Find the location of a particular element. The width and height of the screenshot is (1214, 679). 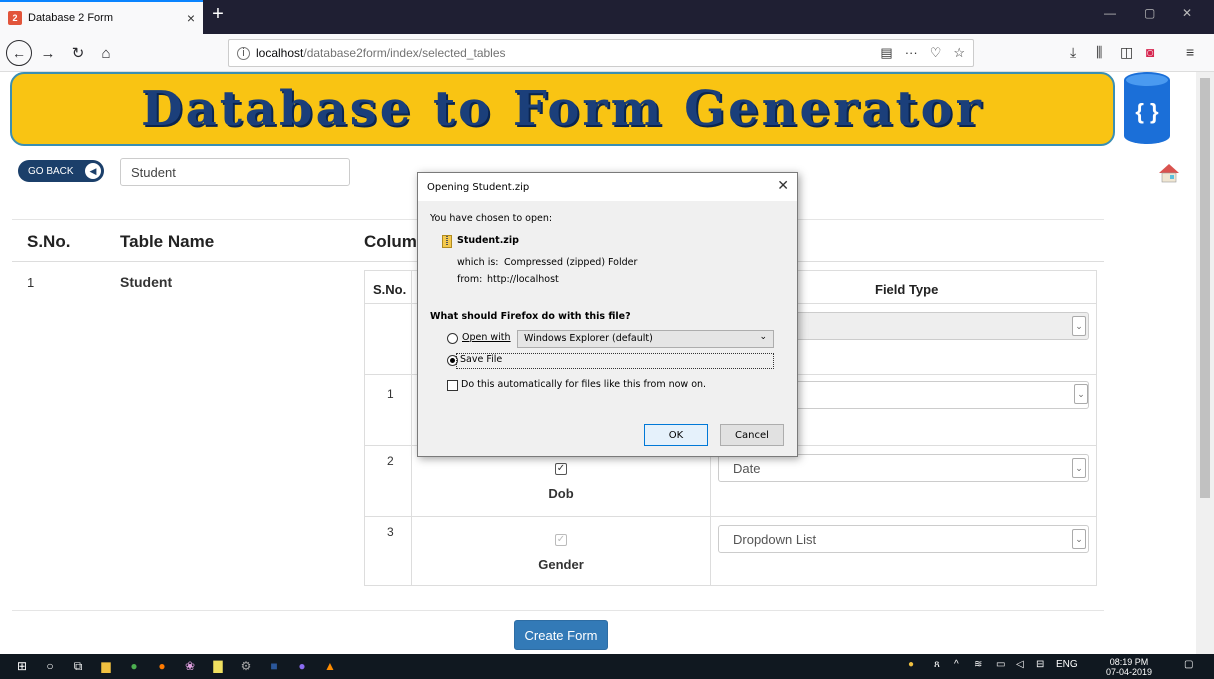

dialog-which-is-value: Compressed (zipped) Folder is located at coordinates (571, 262).